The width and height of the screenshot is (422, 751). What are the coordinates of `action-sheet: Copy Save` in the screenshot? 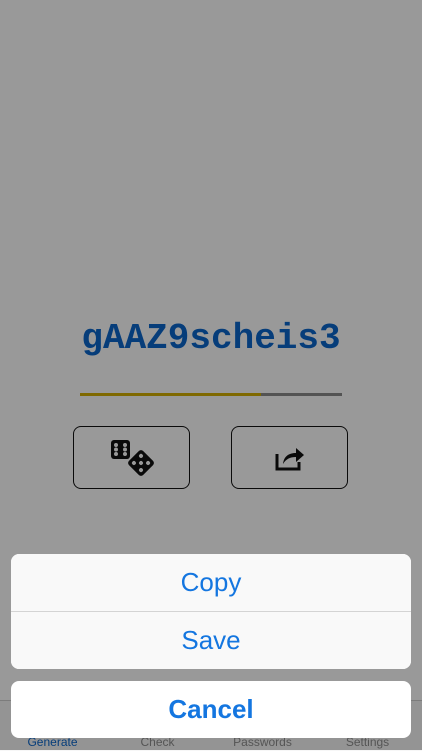 It's located at (211, 611).